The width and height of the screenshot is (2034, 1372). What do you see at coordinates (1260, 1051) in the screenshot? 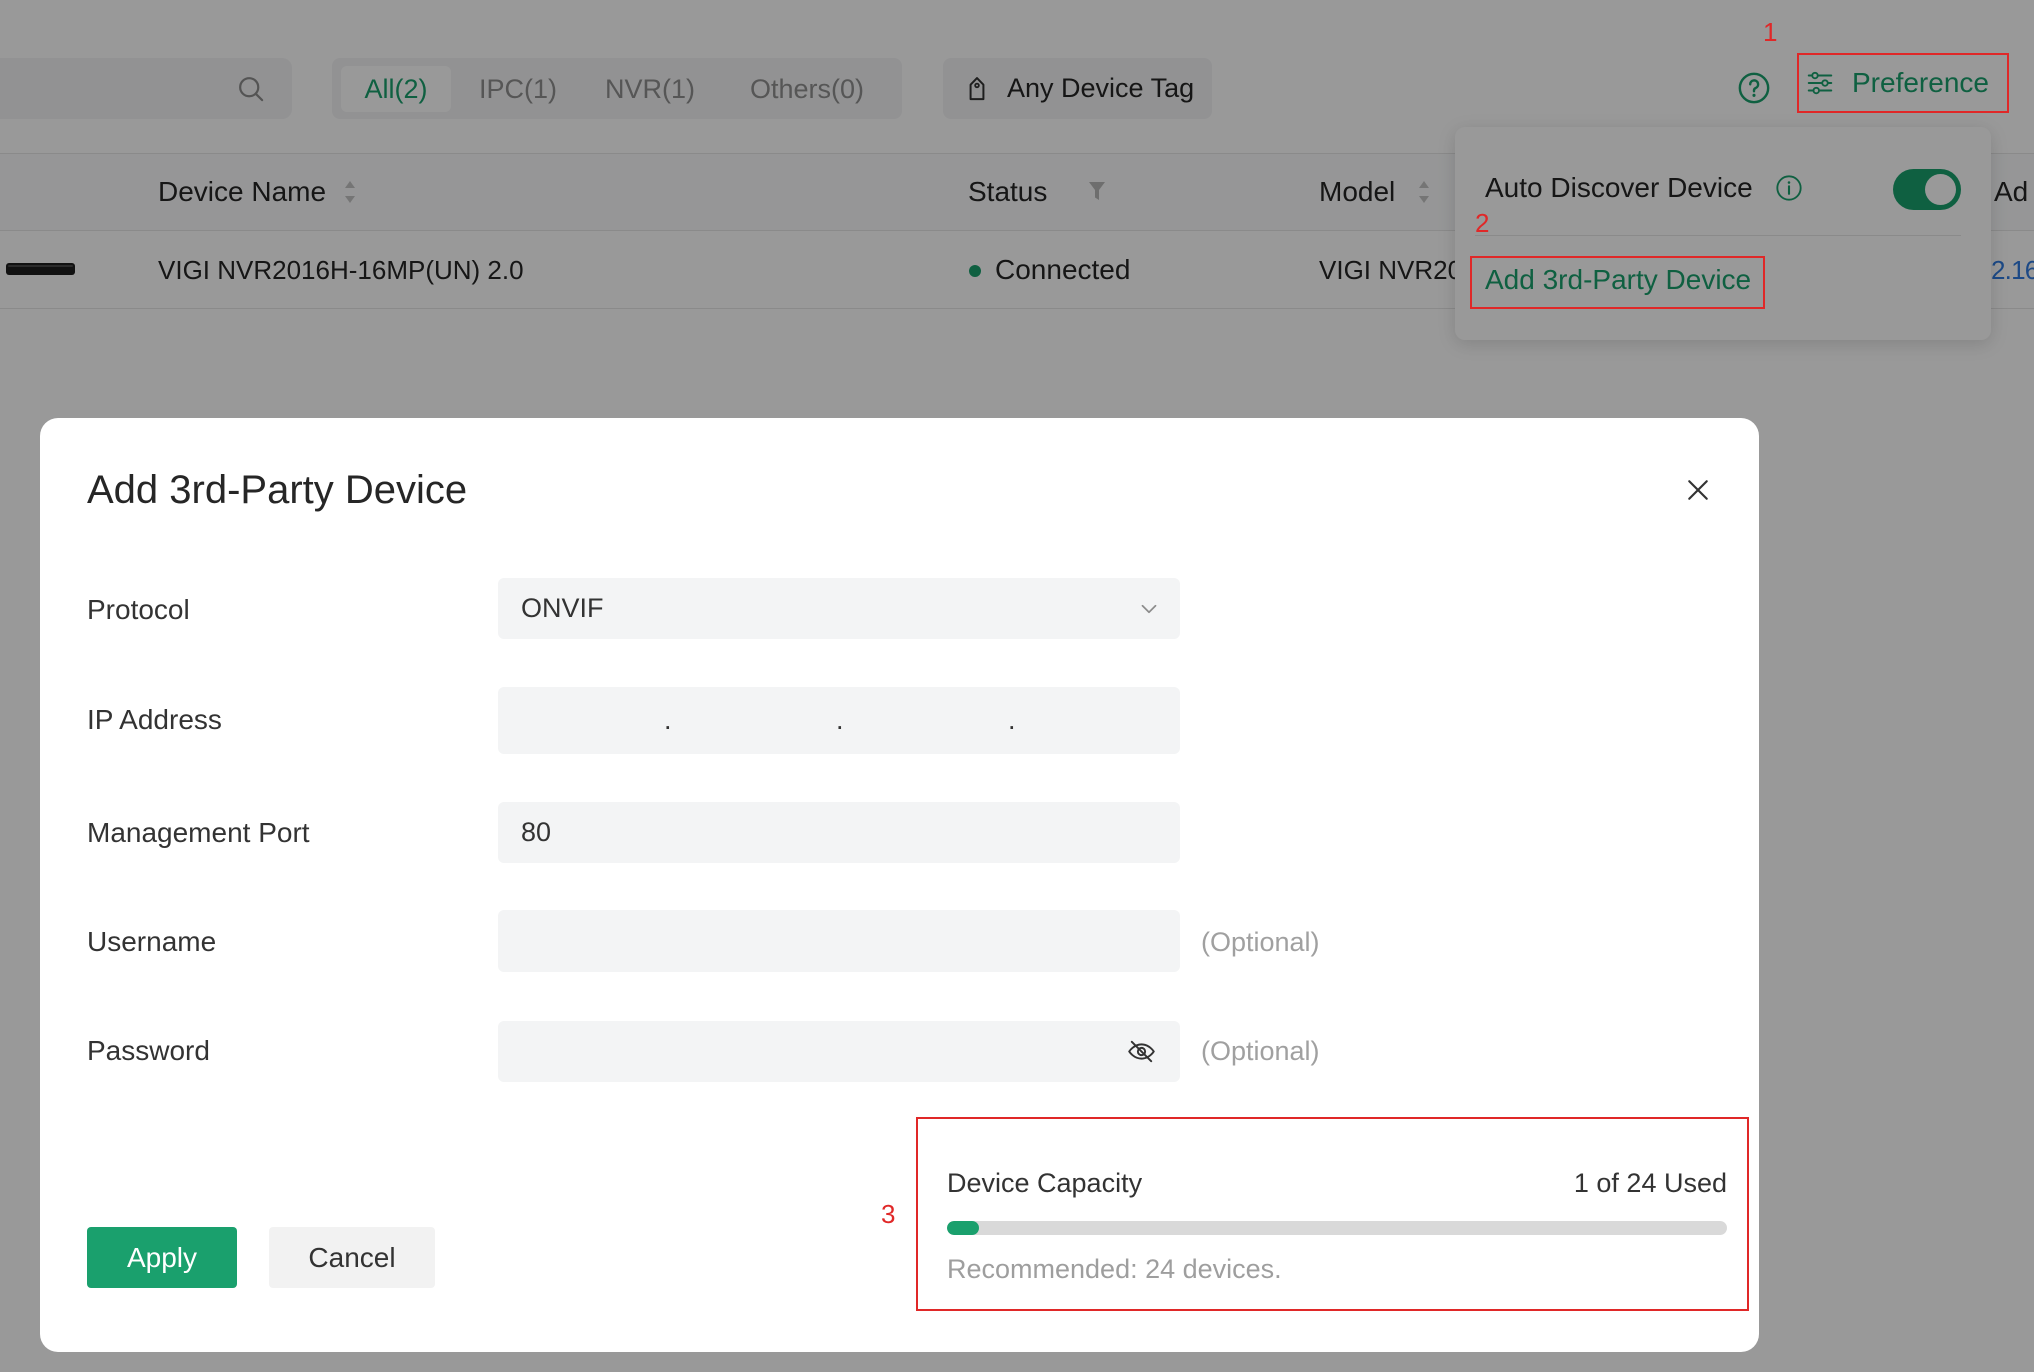
I see `password-optional-hint: (Optional)` at bounding box center [1260, 1051].